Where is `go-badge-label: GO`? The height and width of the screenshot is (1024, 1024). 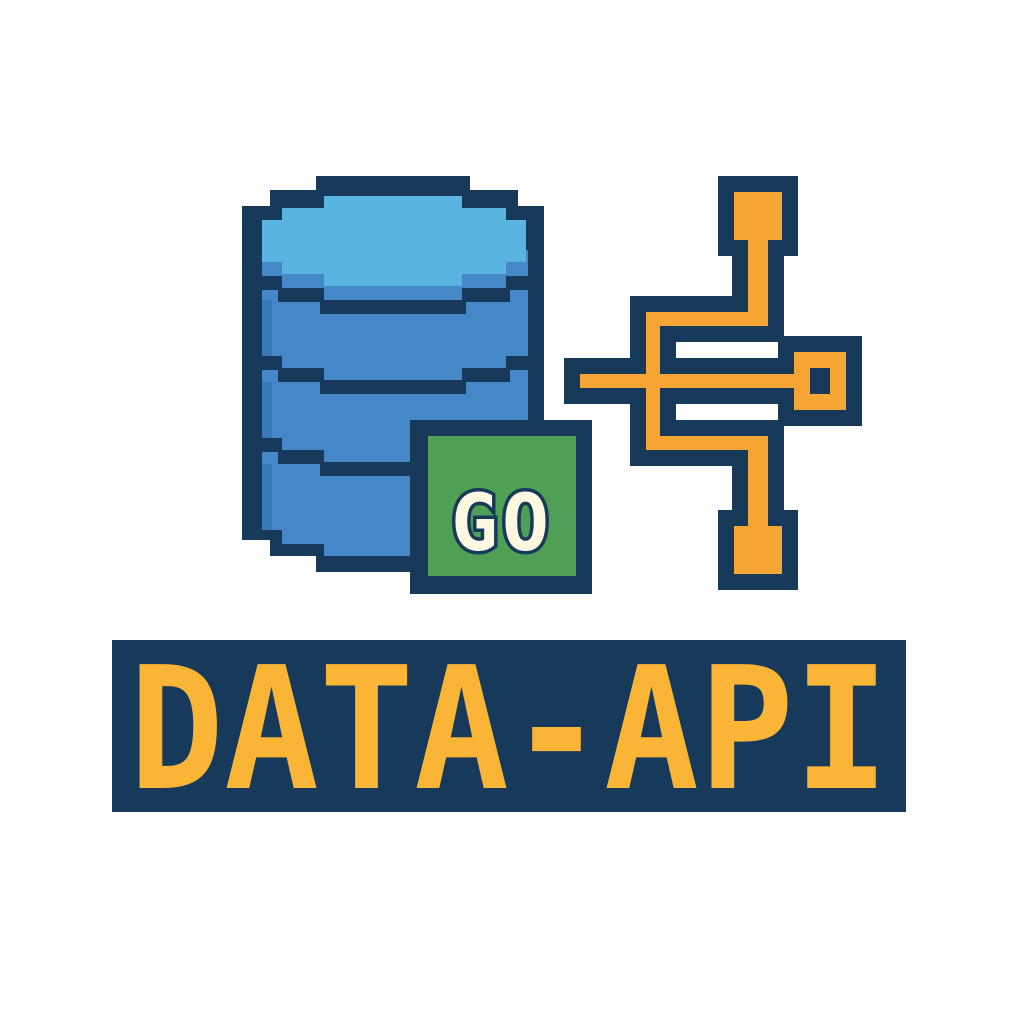
go-badge-label: GO is located at coordinates (502, 524).